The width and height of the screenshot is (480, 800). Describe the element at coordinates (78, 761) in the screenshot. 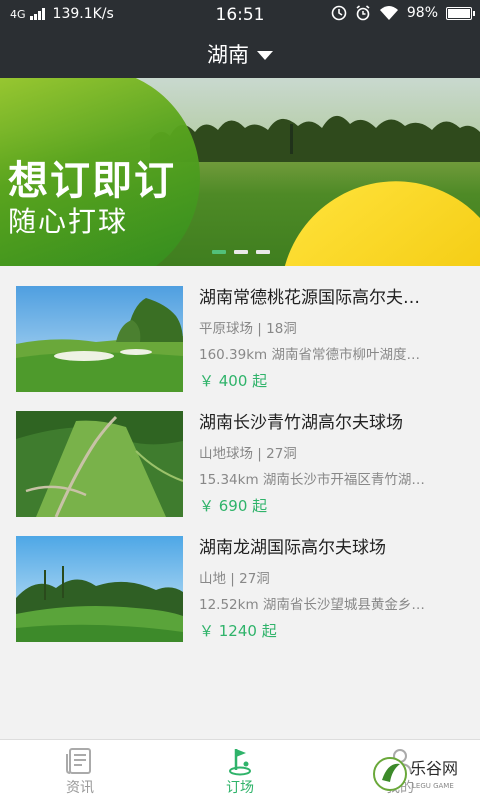

I see `news-icon` at that location.